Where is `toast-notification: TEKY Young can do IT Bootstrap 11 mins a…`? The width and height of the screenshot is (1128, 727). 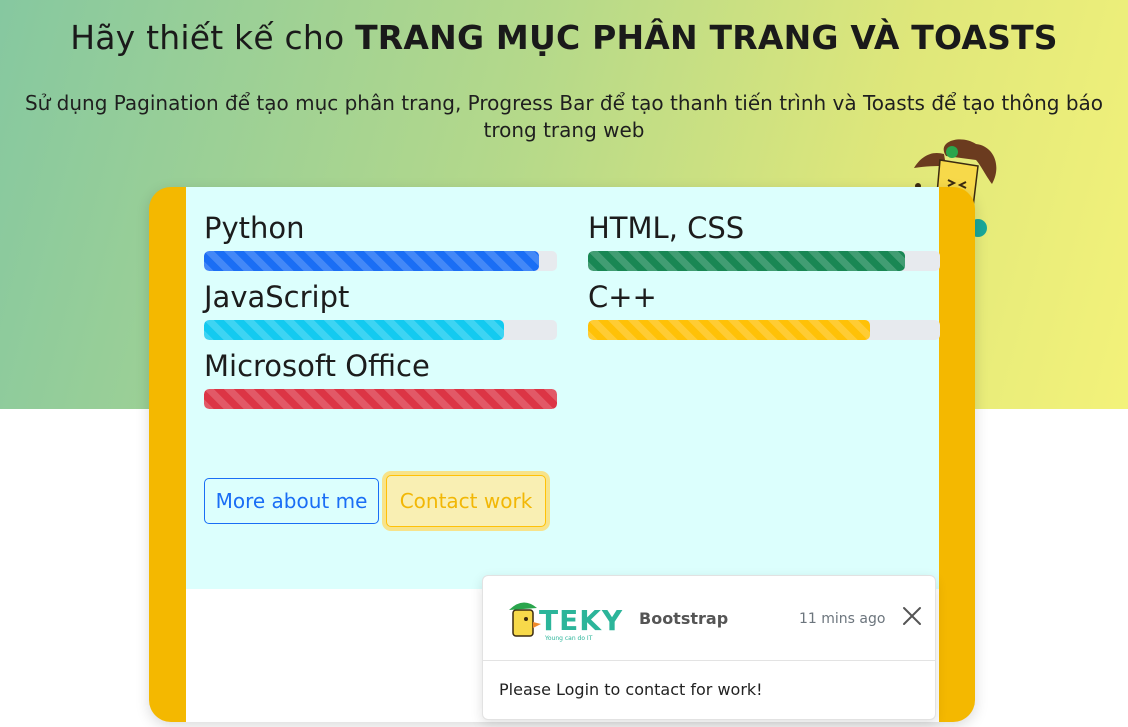
toast-notification: TEKY Young can do IT Bootstrap 11 mins a… is located at coordinates (709, 647).